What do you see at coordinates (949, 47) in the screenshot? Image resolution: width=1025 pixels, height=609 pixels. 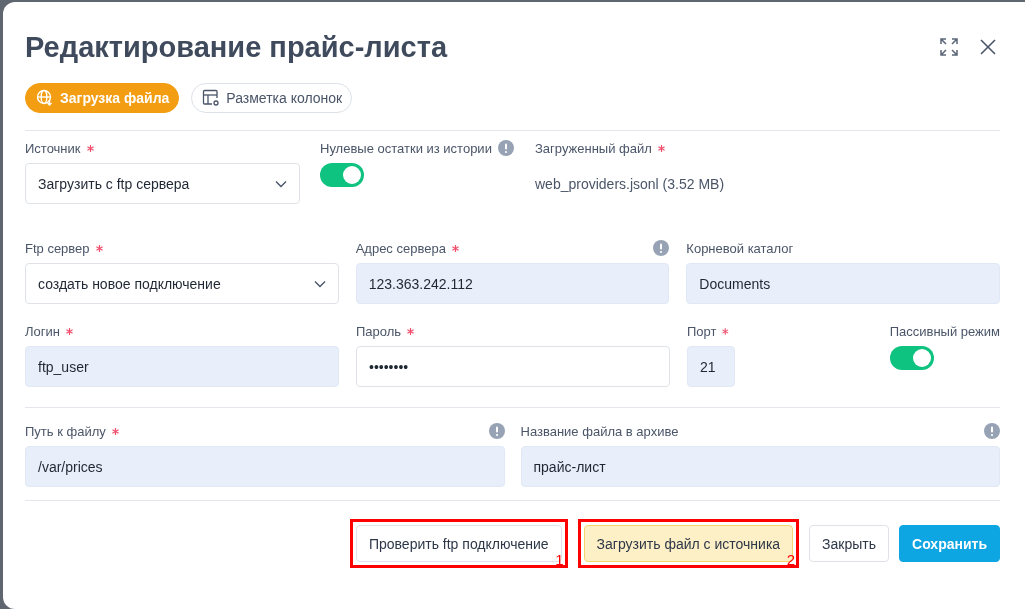 I see `expand-icon` at bounding box center [949, 47].